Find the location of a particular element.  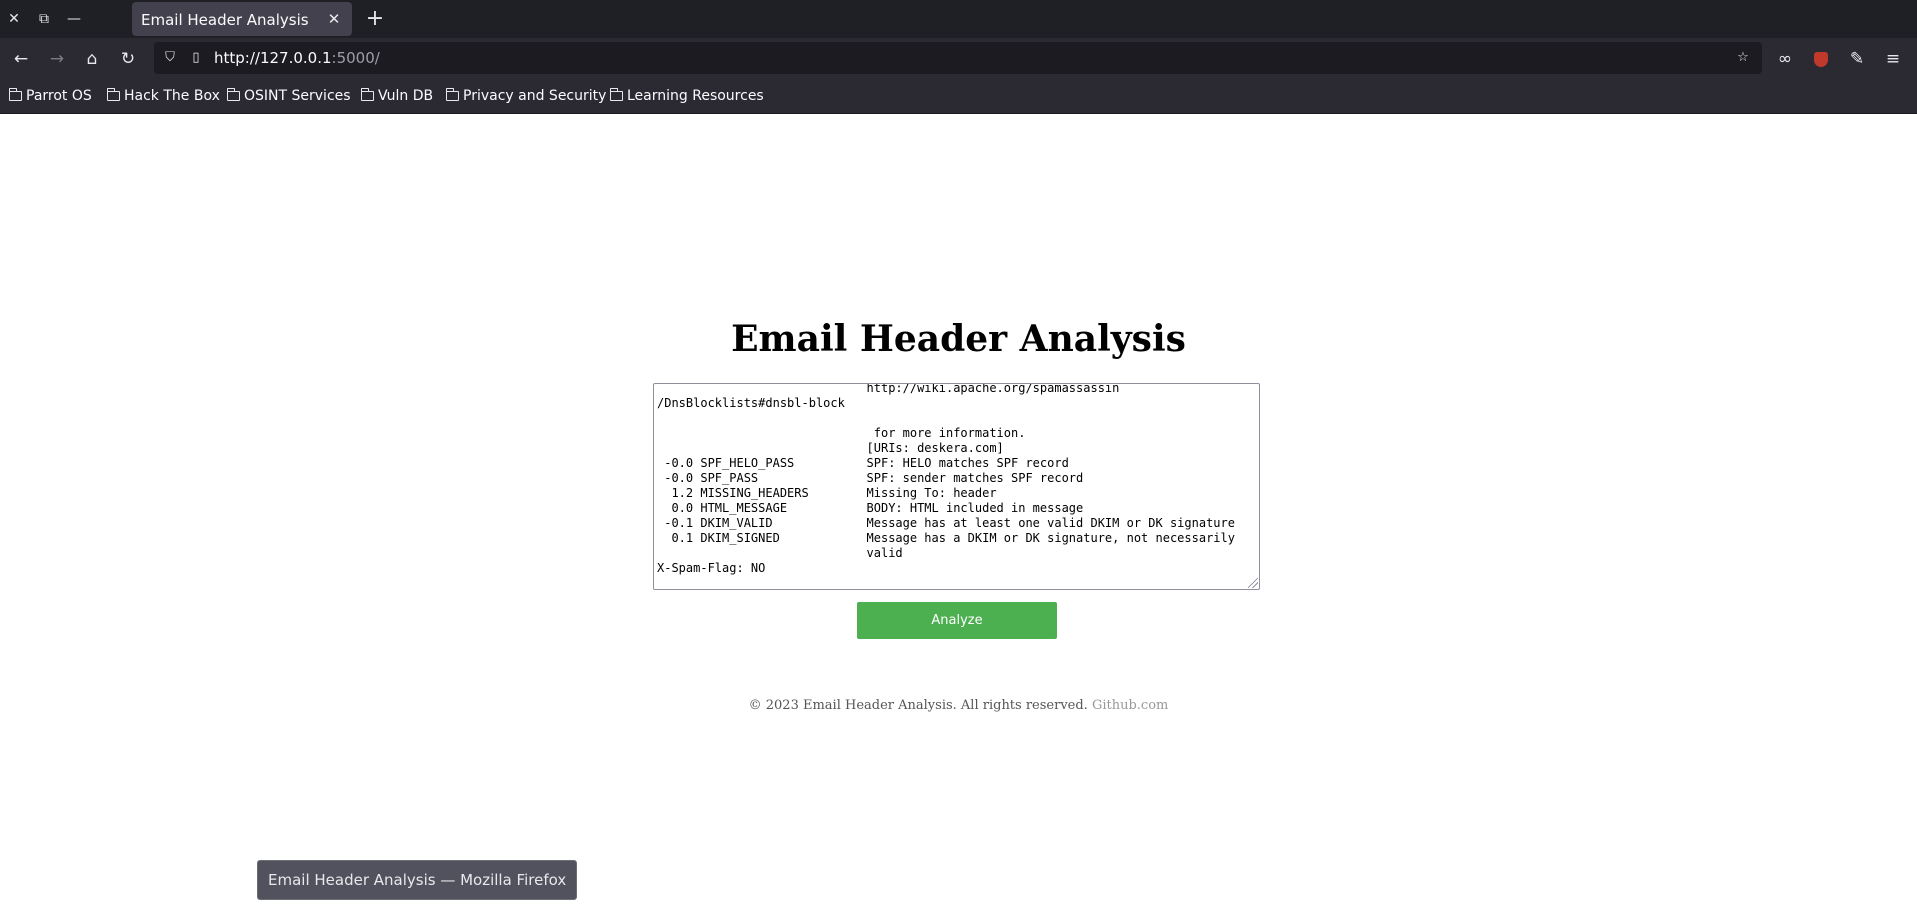

bookmark-folder-vuln-db: Vuln DB is located at coordinates (397, 96).